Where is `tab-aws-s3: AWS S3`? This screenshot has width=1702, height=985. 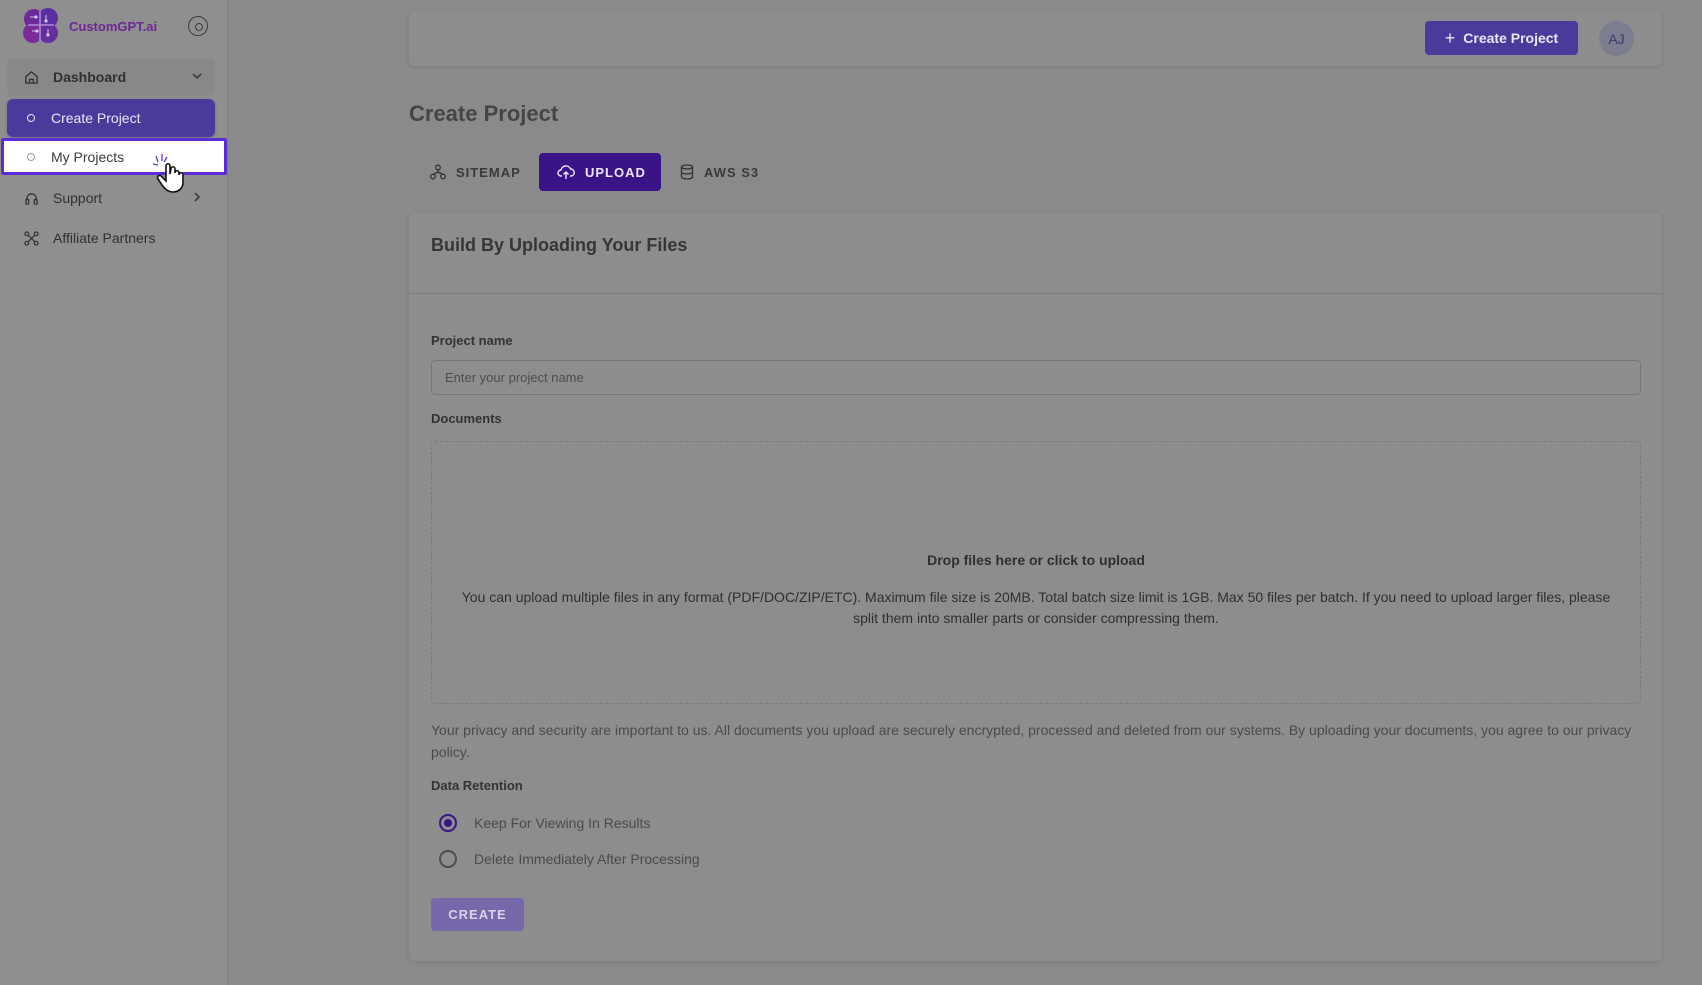 tab-aws-s3: AWS S3 is located at coordinates (719, 172).